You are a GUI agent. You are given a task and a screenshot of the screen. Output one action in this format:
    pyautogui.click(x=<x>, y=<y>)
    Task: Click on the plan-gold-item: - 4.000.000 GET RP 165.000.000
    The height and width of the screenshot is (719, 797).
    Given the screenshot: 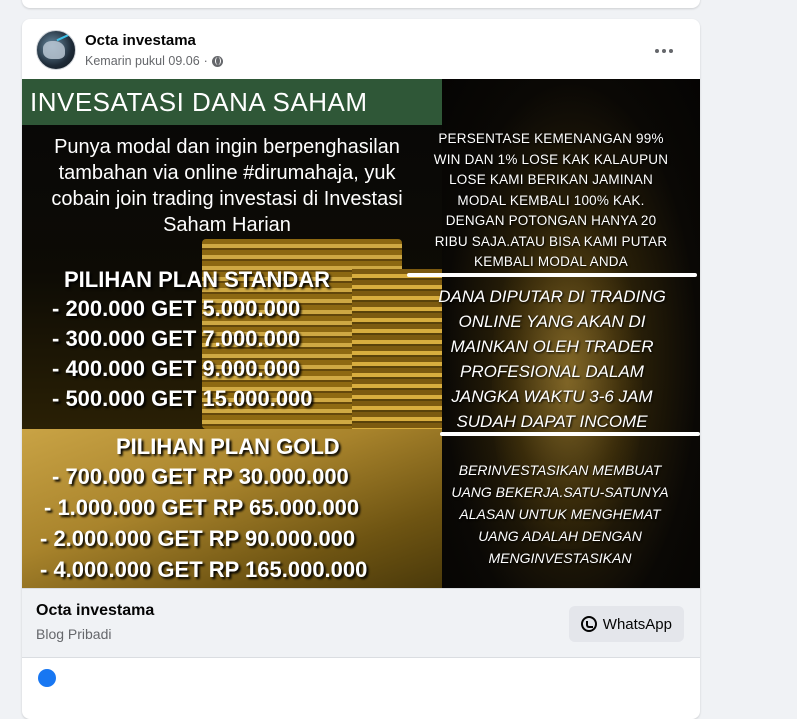 What is the action you would take?
    pyautogui.click(x=204, y=569)
    